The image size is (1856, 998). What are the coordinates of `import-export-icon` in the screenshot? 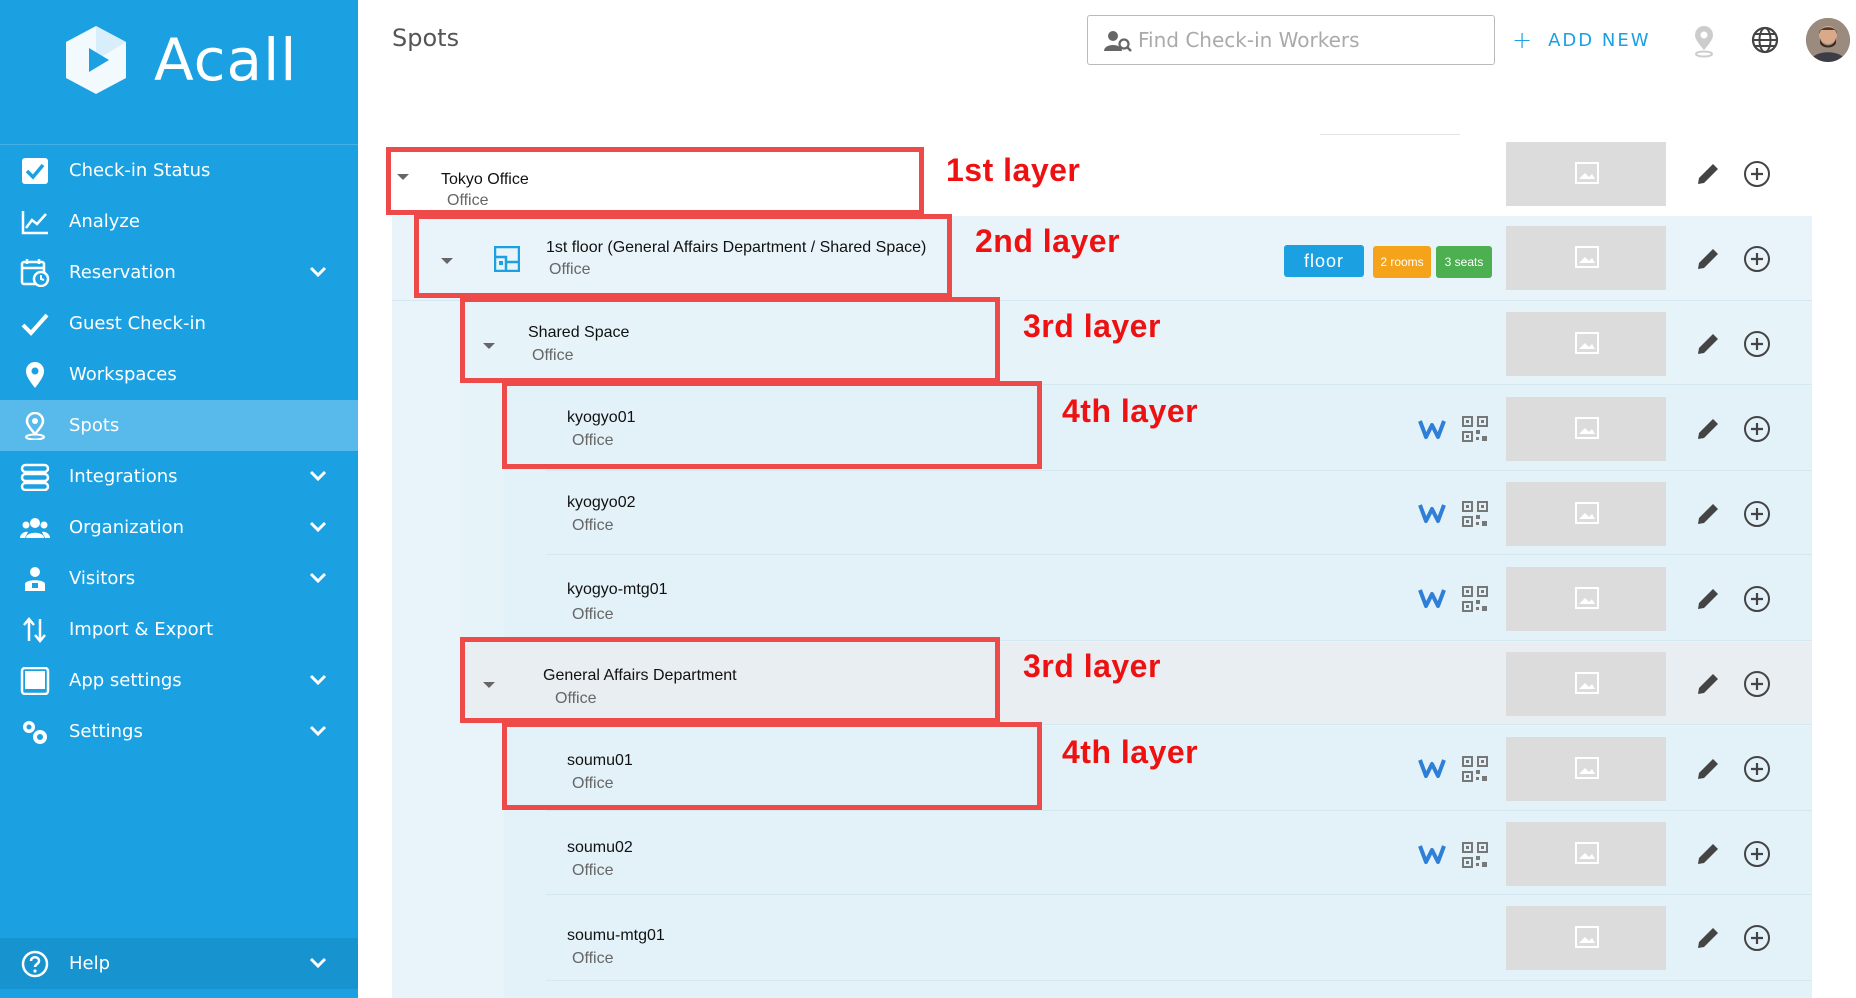 It's located at (34, 630).